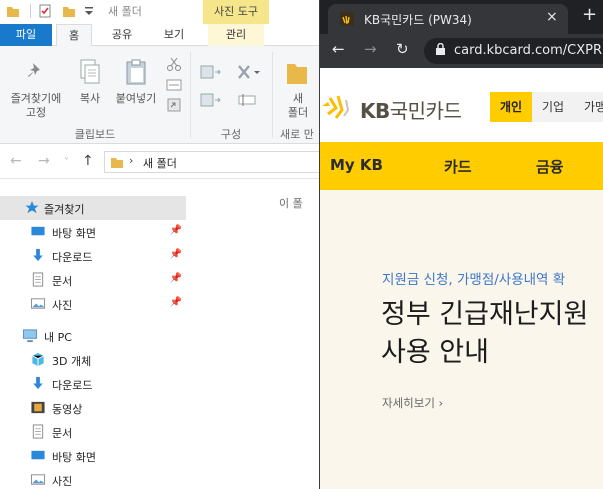 The image size is (603, 489). I want to click on nav-this-pc: 내 PC, so click(93, 336).